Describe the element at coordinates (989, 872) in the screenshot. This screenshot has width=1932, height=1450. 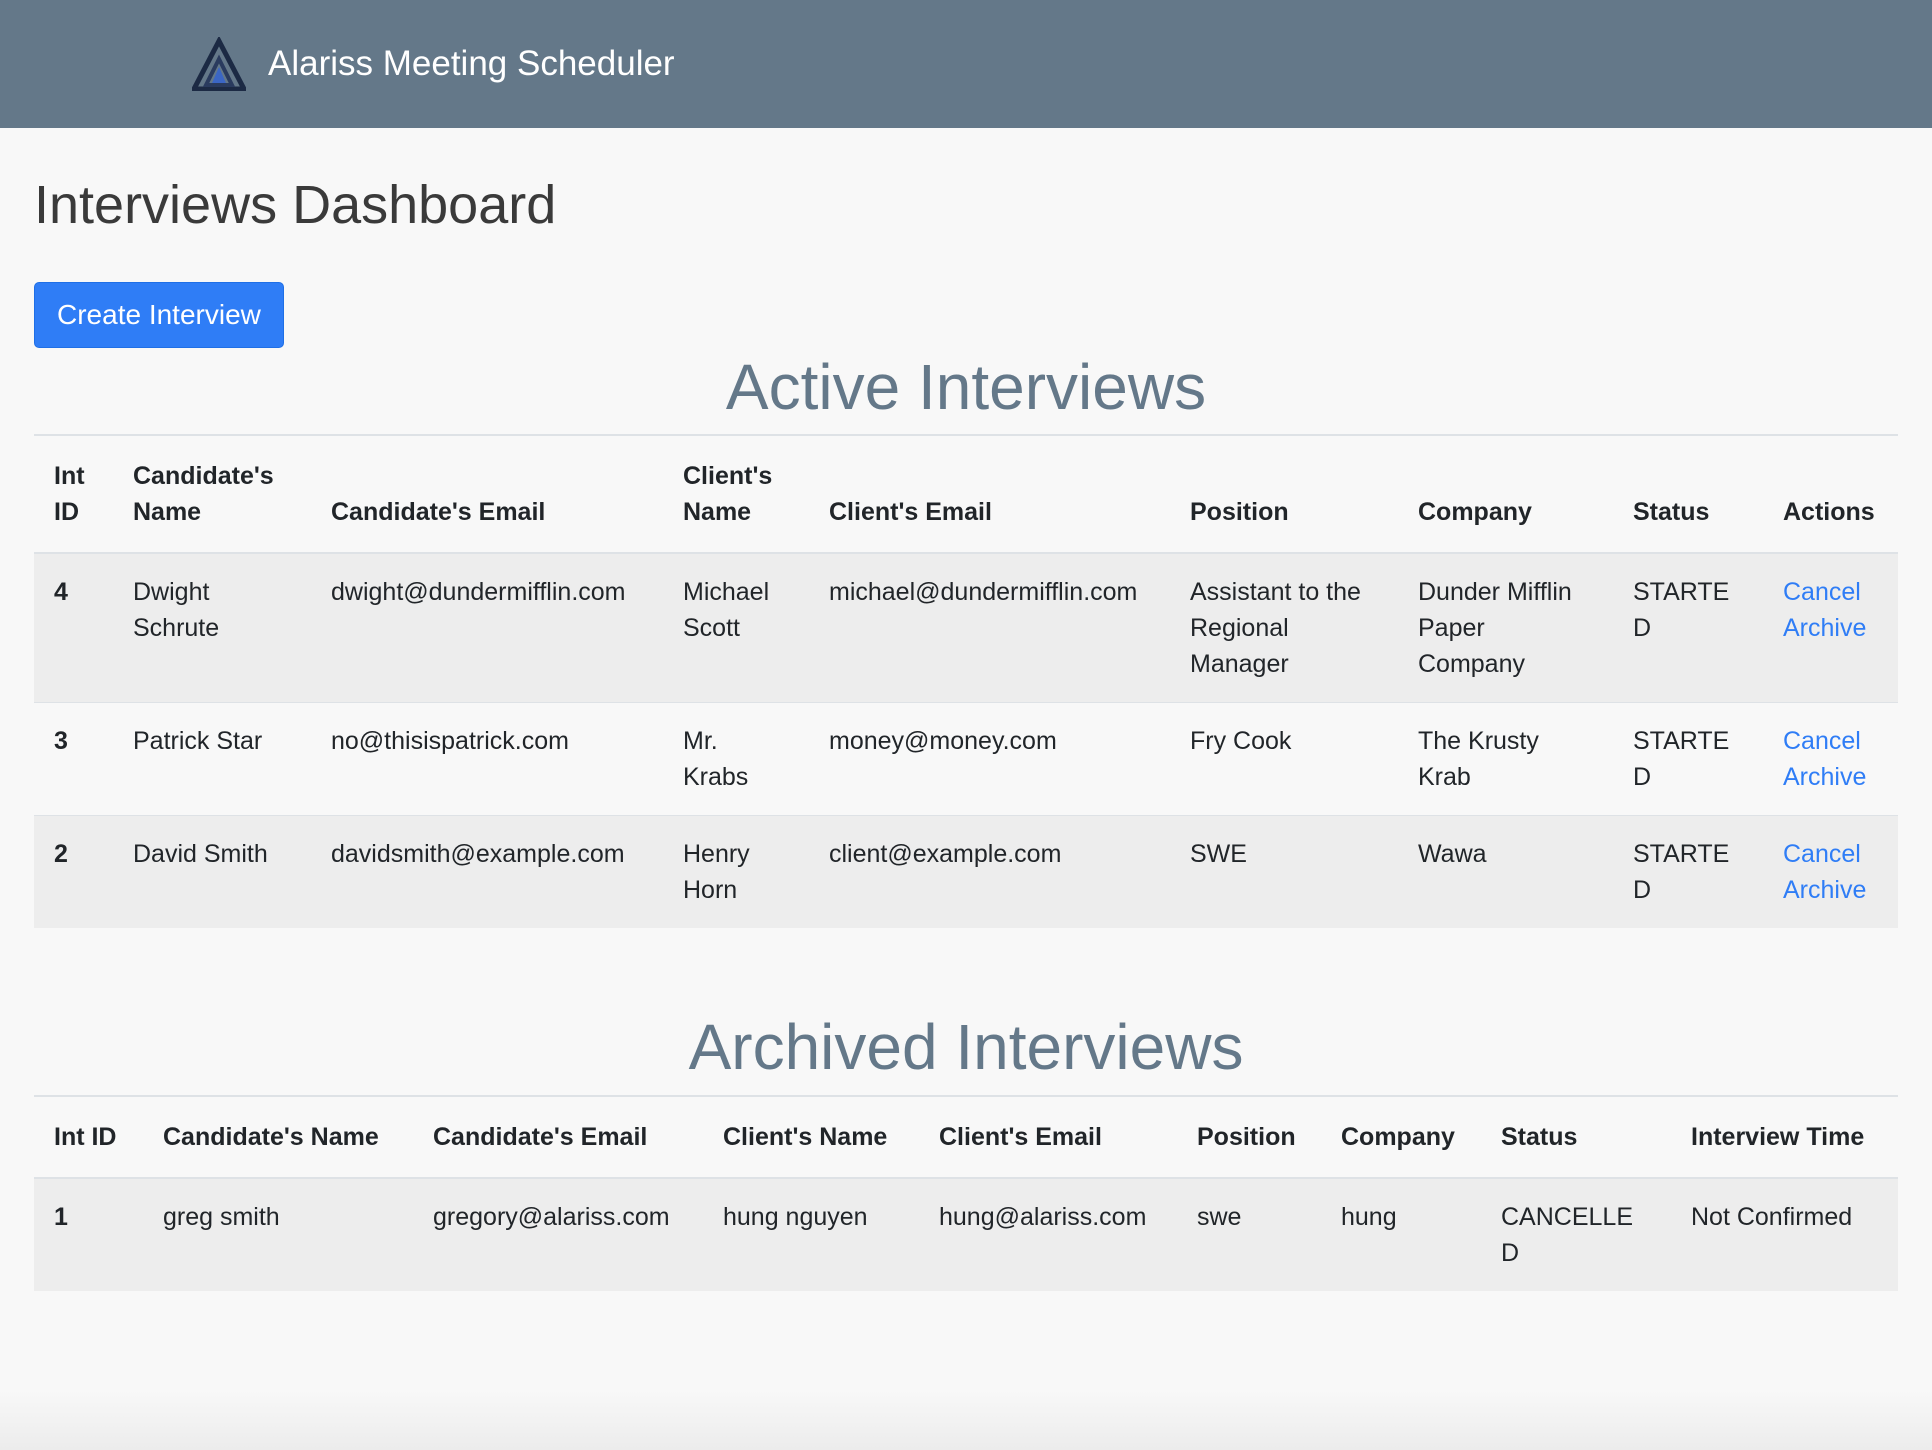
I see `client-email: client@example.com` at that location.